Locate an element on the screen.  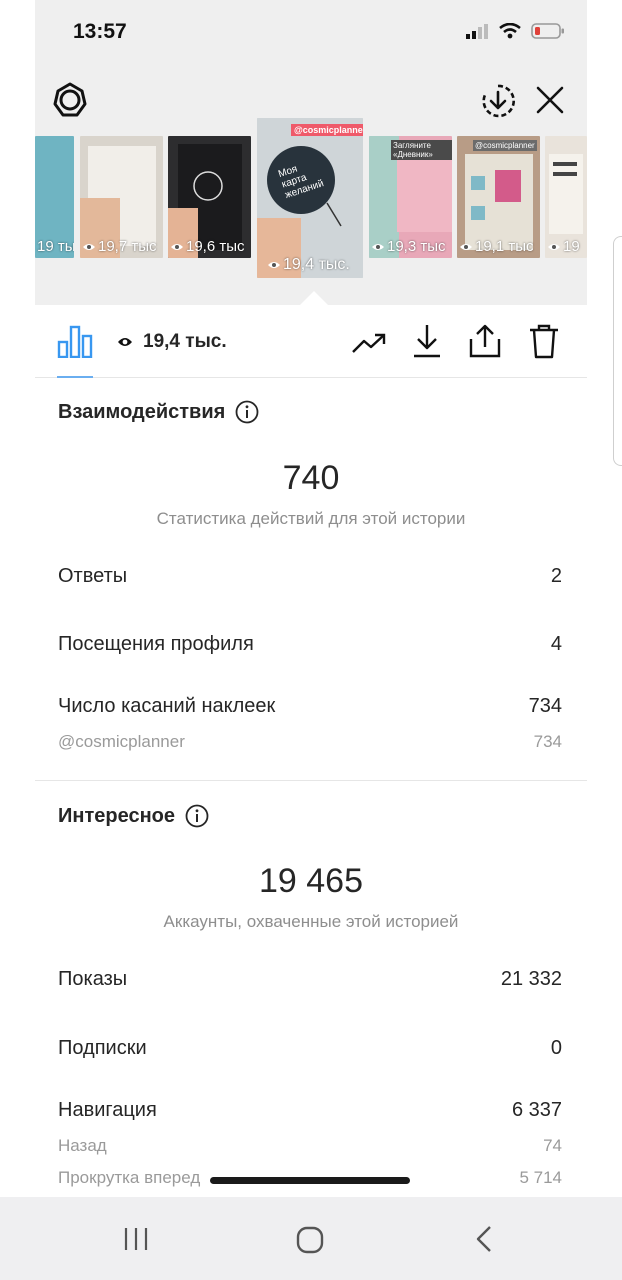
story-thumbnail: 19 тыс is located at coordinates (54, 197).